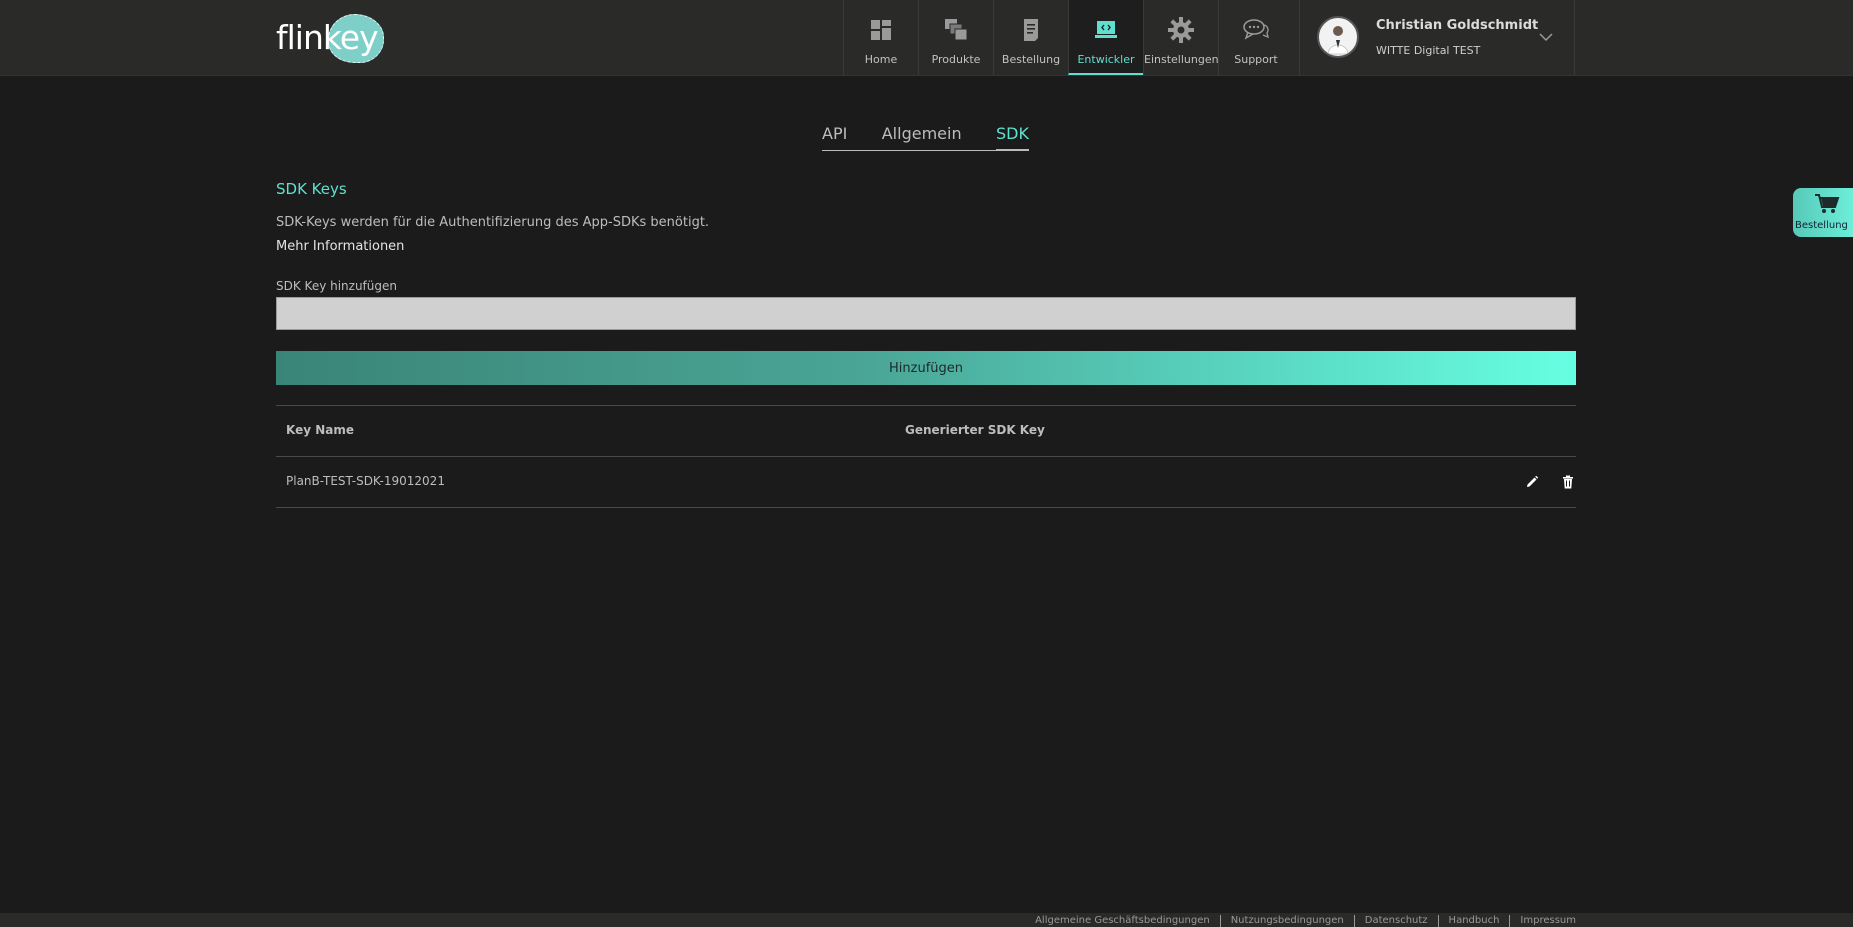 Image resolution: width=1853 pixels, height=927 pixels. I want to click on products-icon, so click(956, 30).